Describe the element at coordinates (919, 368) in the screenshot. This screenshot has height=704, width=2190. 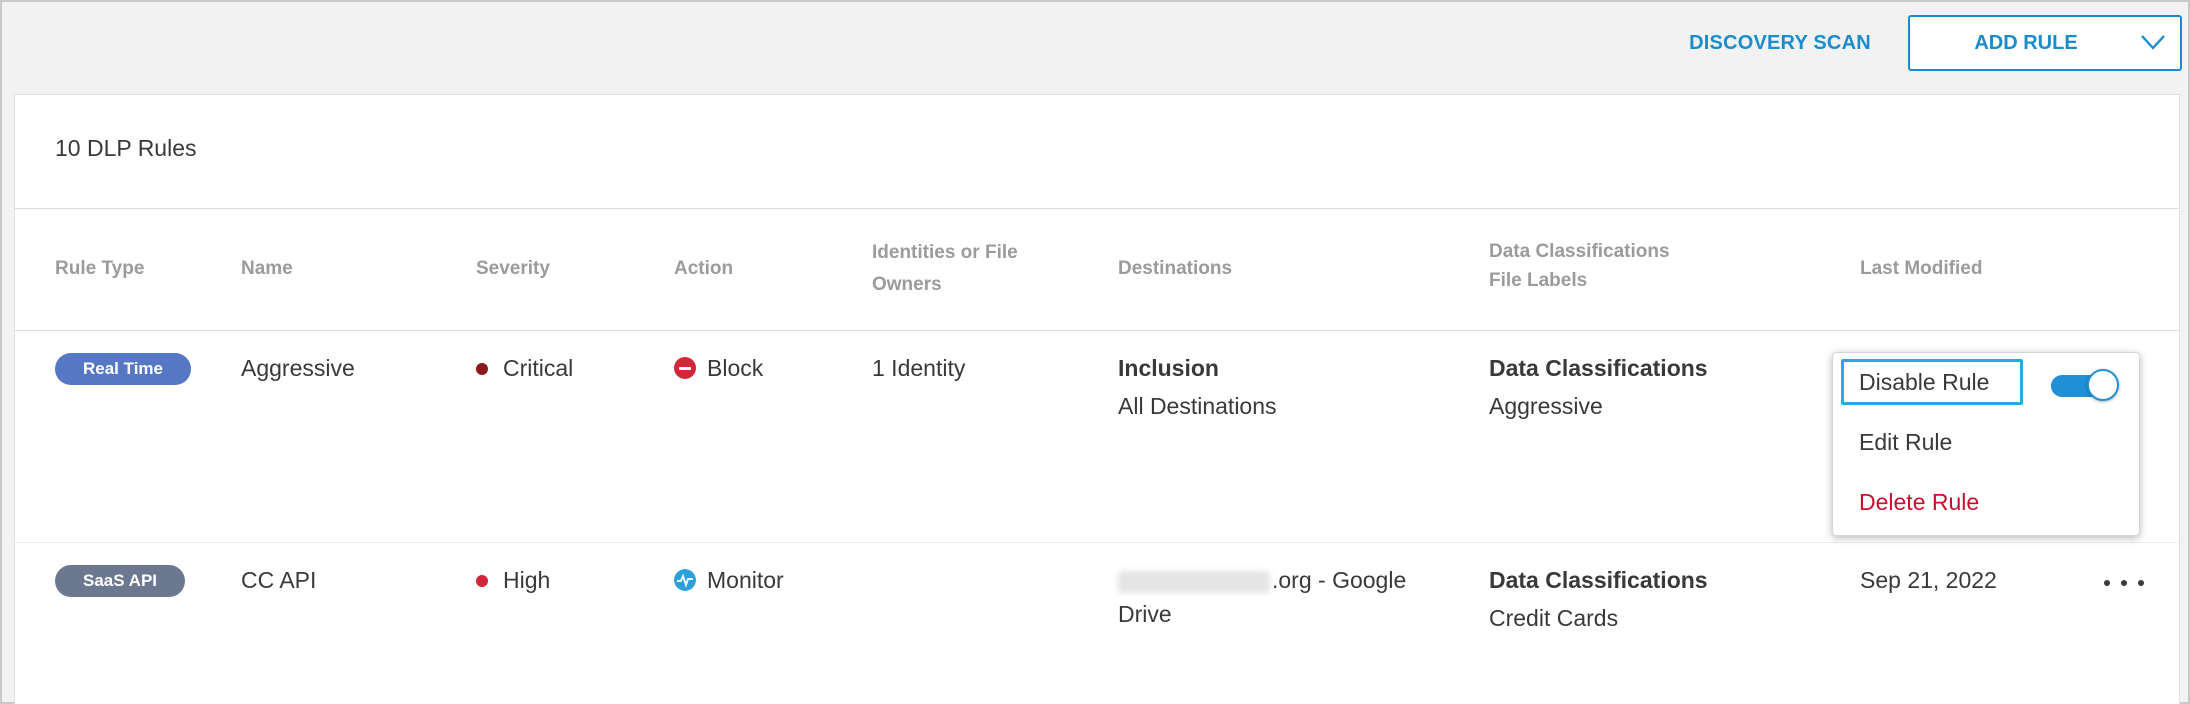
I see `identities-value: 1 Identity` at that location.